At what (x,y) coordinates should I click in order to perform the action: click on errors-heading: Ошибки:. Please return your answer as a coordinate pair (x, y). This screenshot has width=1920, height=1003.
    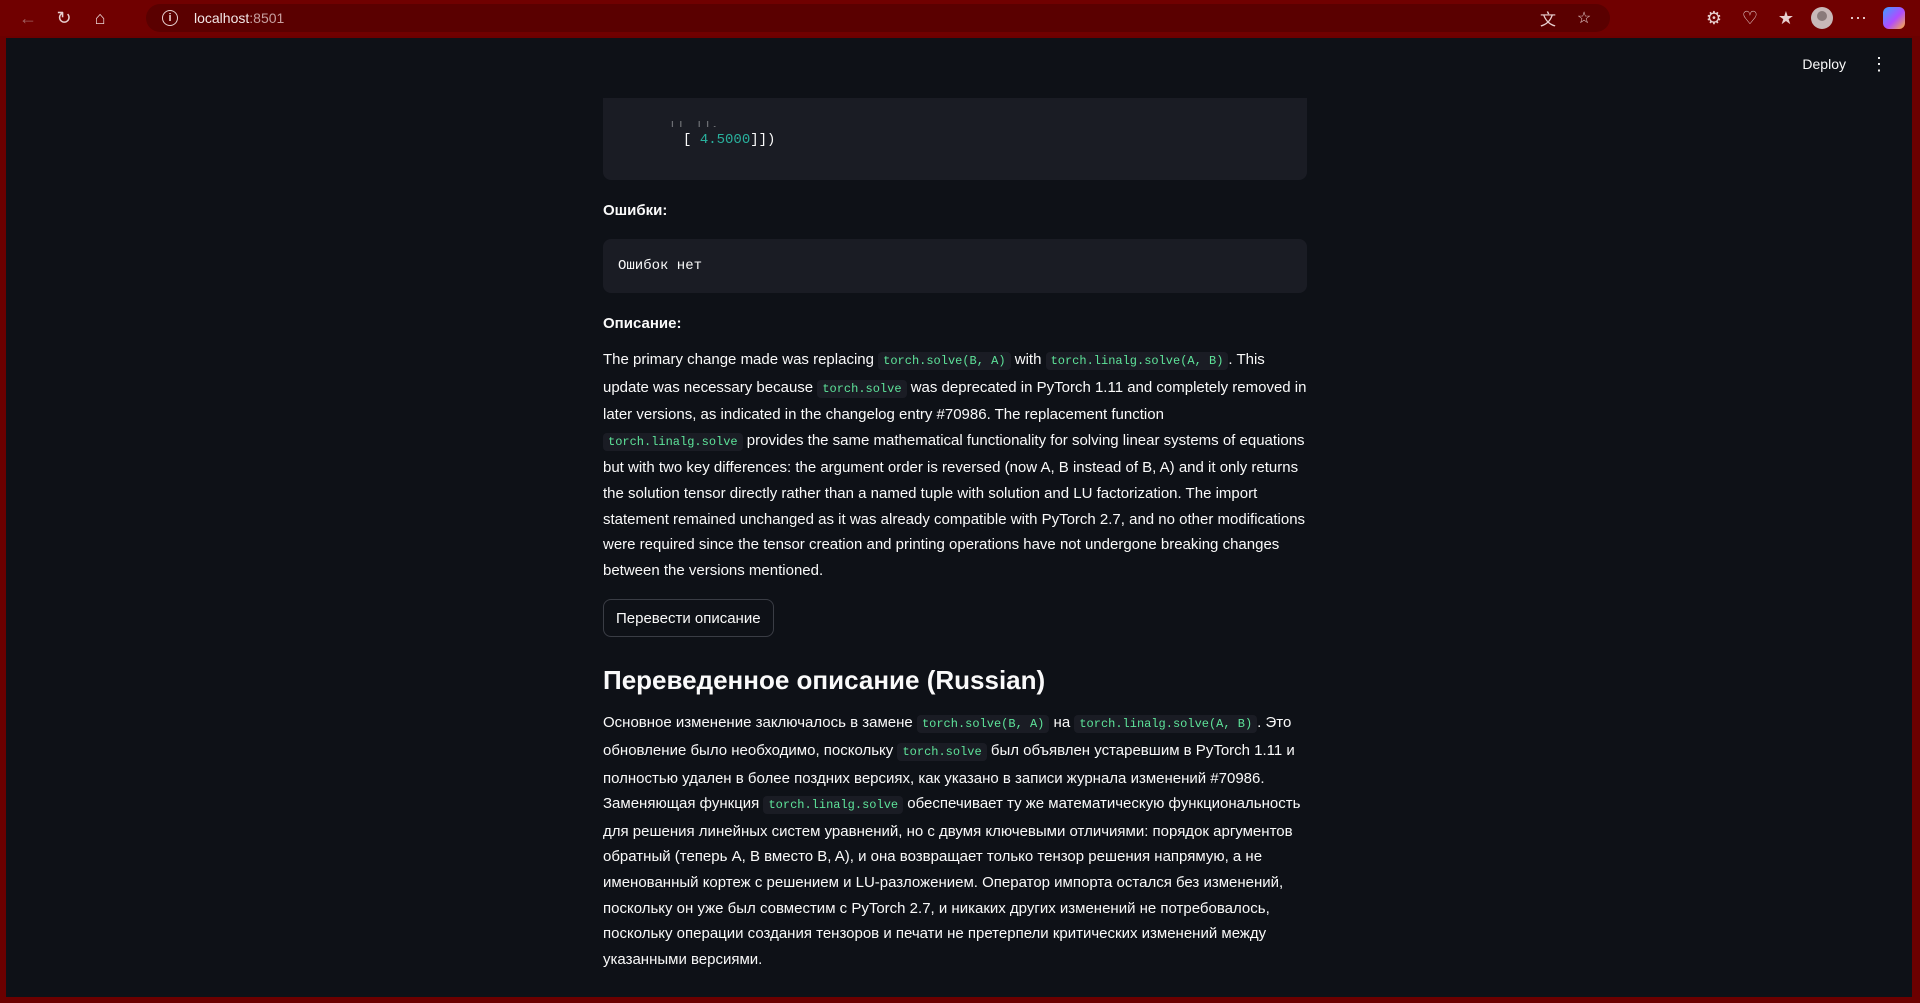
    Looking at the image, I should click on (635, 210).